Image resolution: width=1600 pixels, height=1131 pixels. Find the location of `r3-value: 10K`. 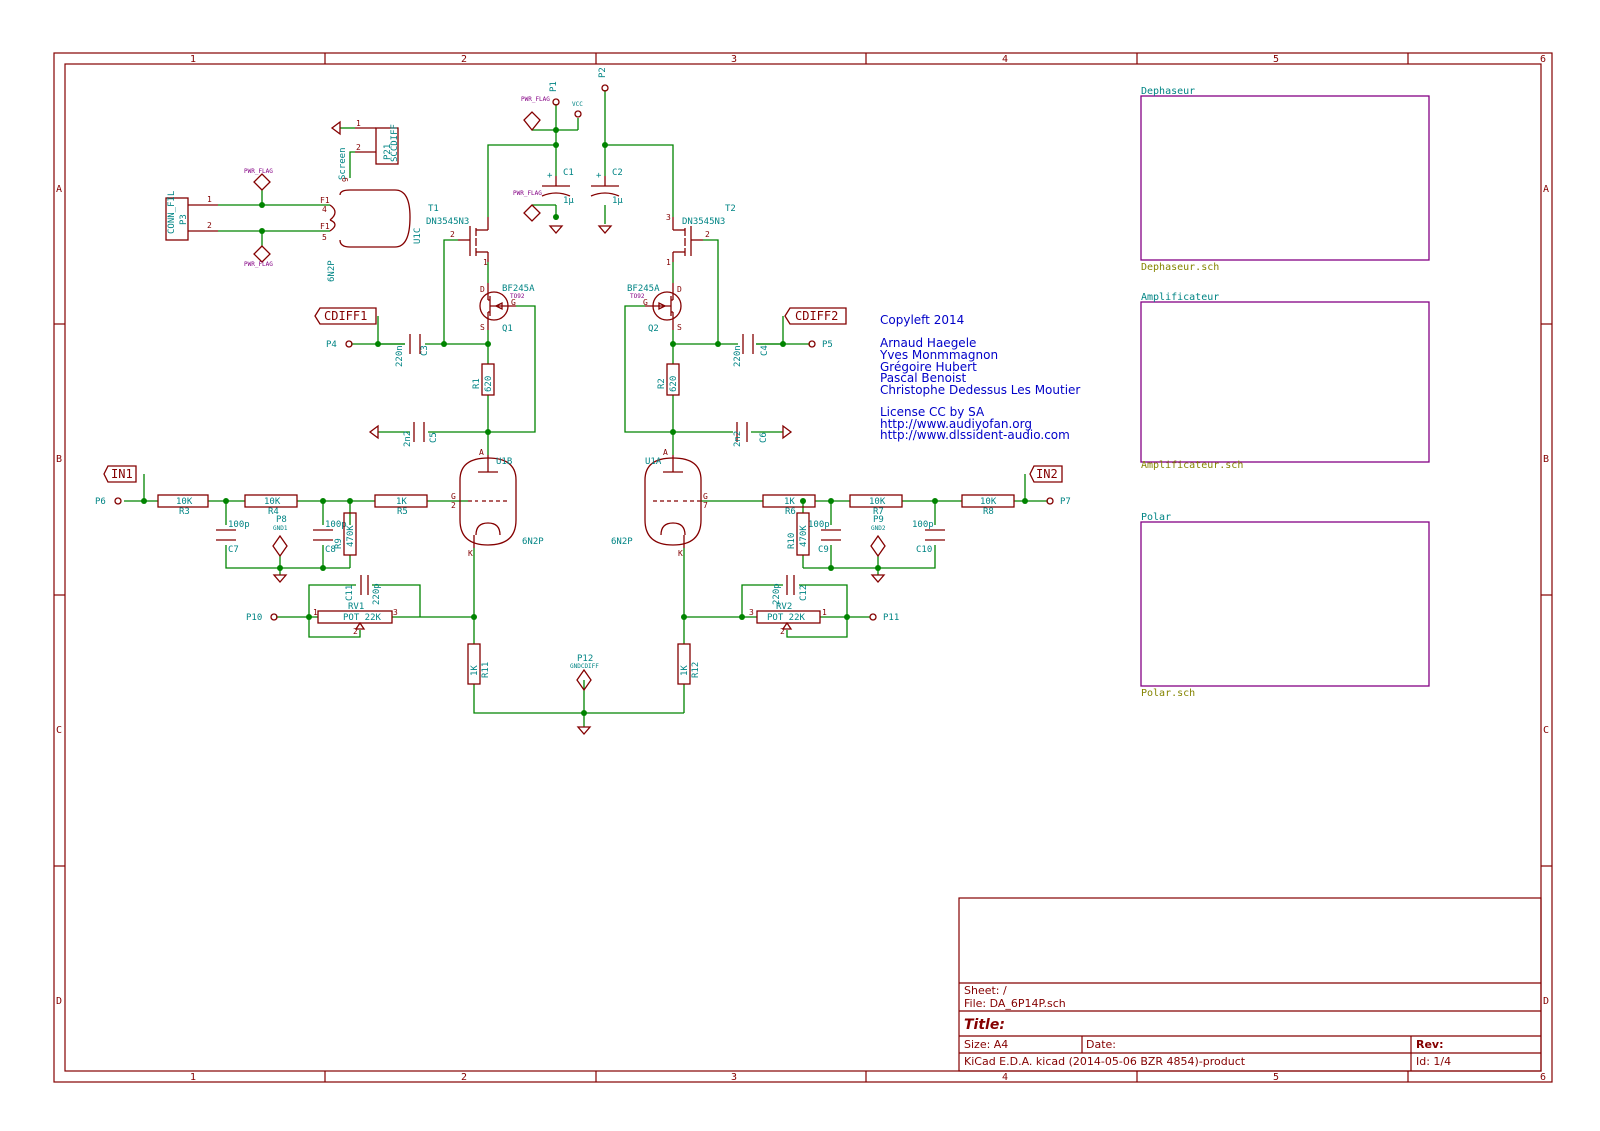

r3-value: 10K is located at coordinates (184, 502).